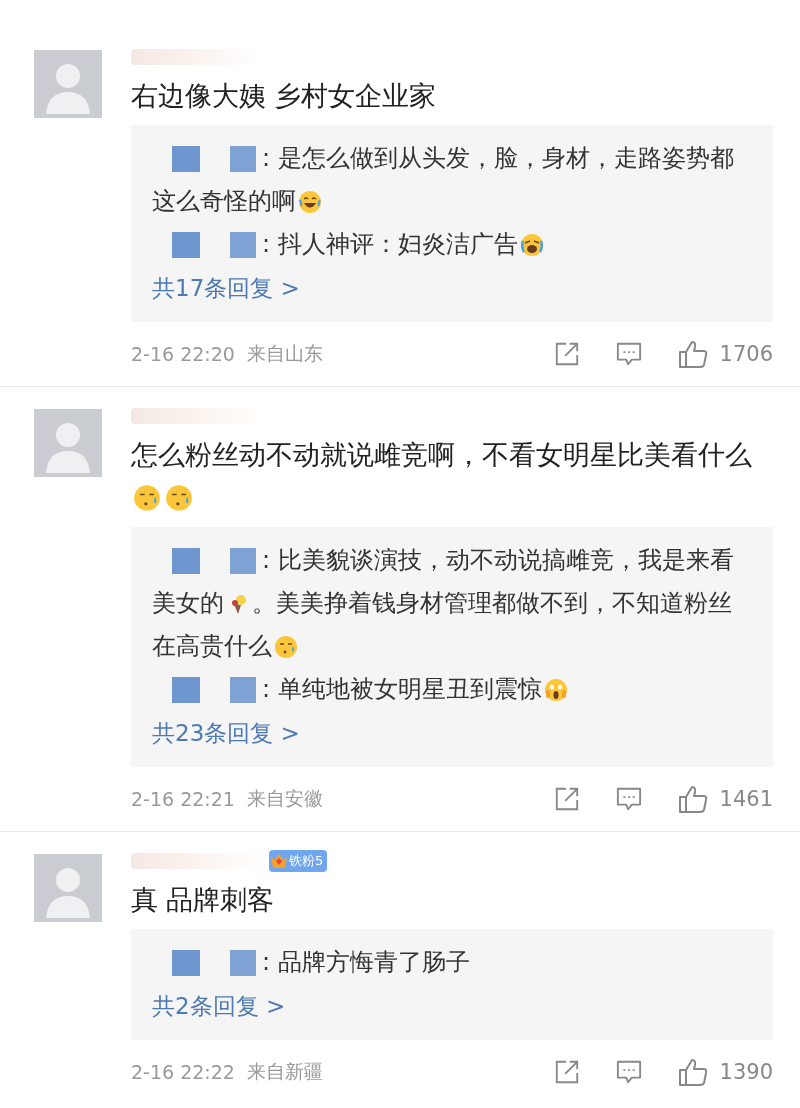 Image resolution: width=800 pixels, height=1108 pixels. I want to click on more-replies-link: 共2条回复 >, so click(452, 1006).